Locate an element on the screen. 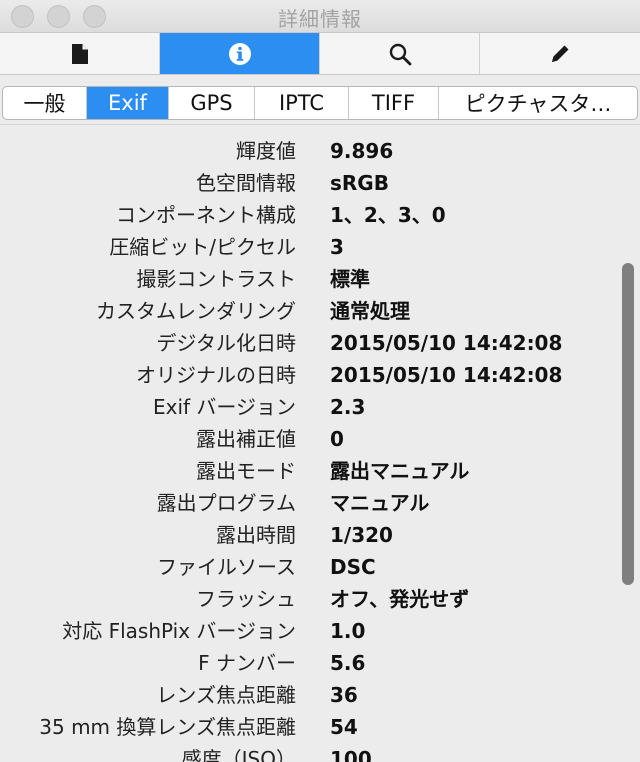 This screenshot has height=762, width=640. exif-value: 0 is located at coordinates (337, 439).